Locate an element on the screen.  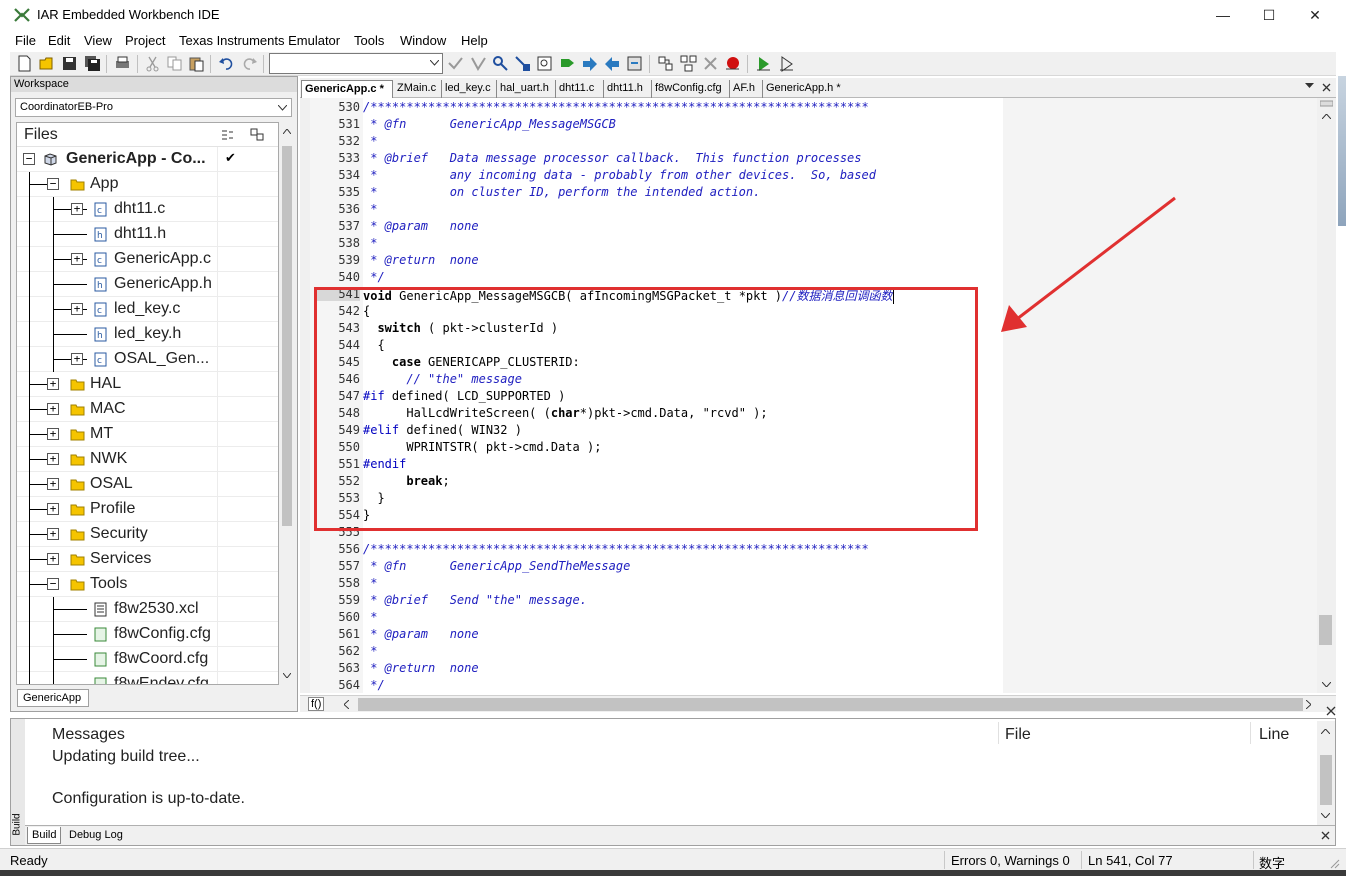
tab-hal-uart-h: hal_uart.h is located at coordinates (526, 89).